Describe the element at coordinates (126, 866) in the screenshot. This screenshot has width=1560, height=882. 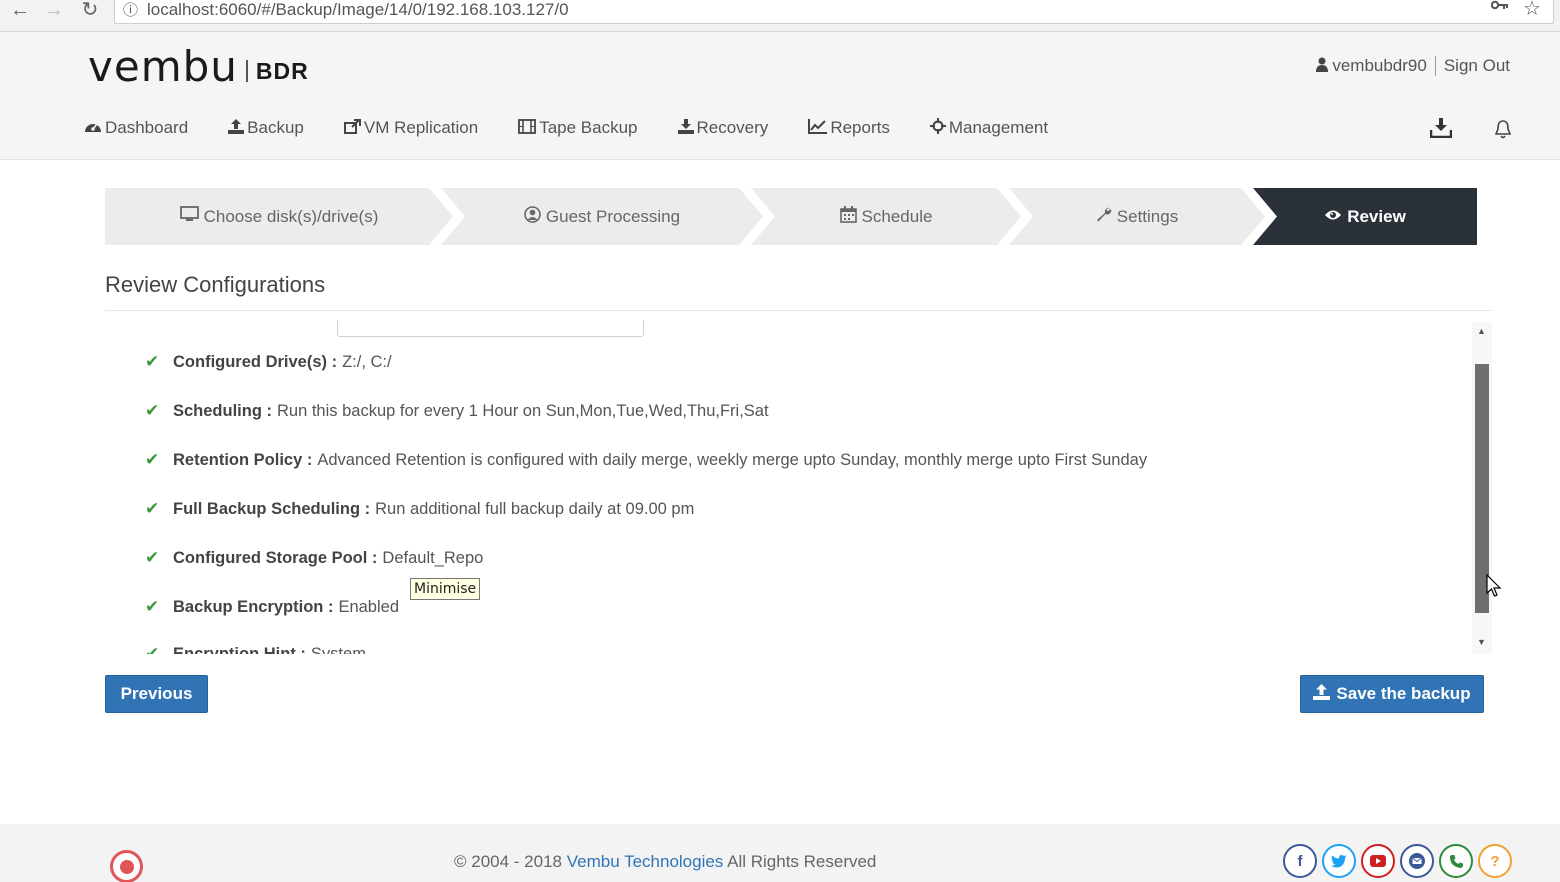
I see `vembu-home-icon` at that location.